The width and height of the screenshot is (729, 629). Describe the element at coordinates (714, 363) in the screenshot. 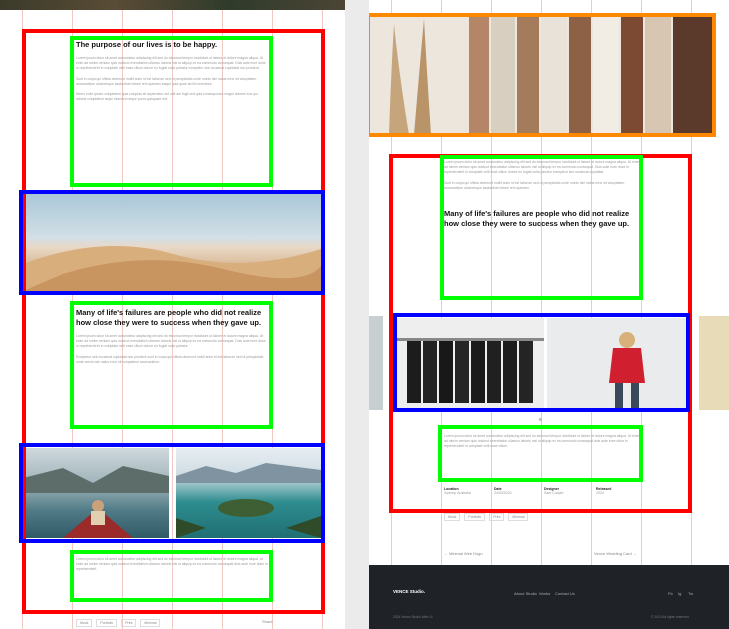

I see `slider-next-peek` at that location.